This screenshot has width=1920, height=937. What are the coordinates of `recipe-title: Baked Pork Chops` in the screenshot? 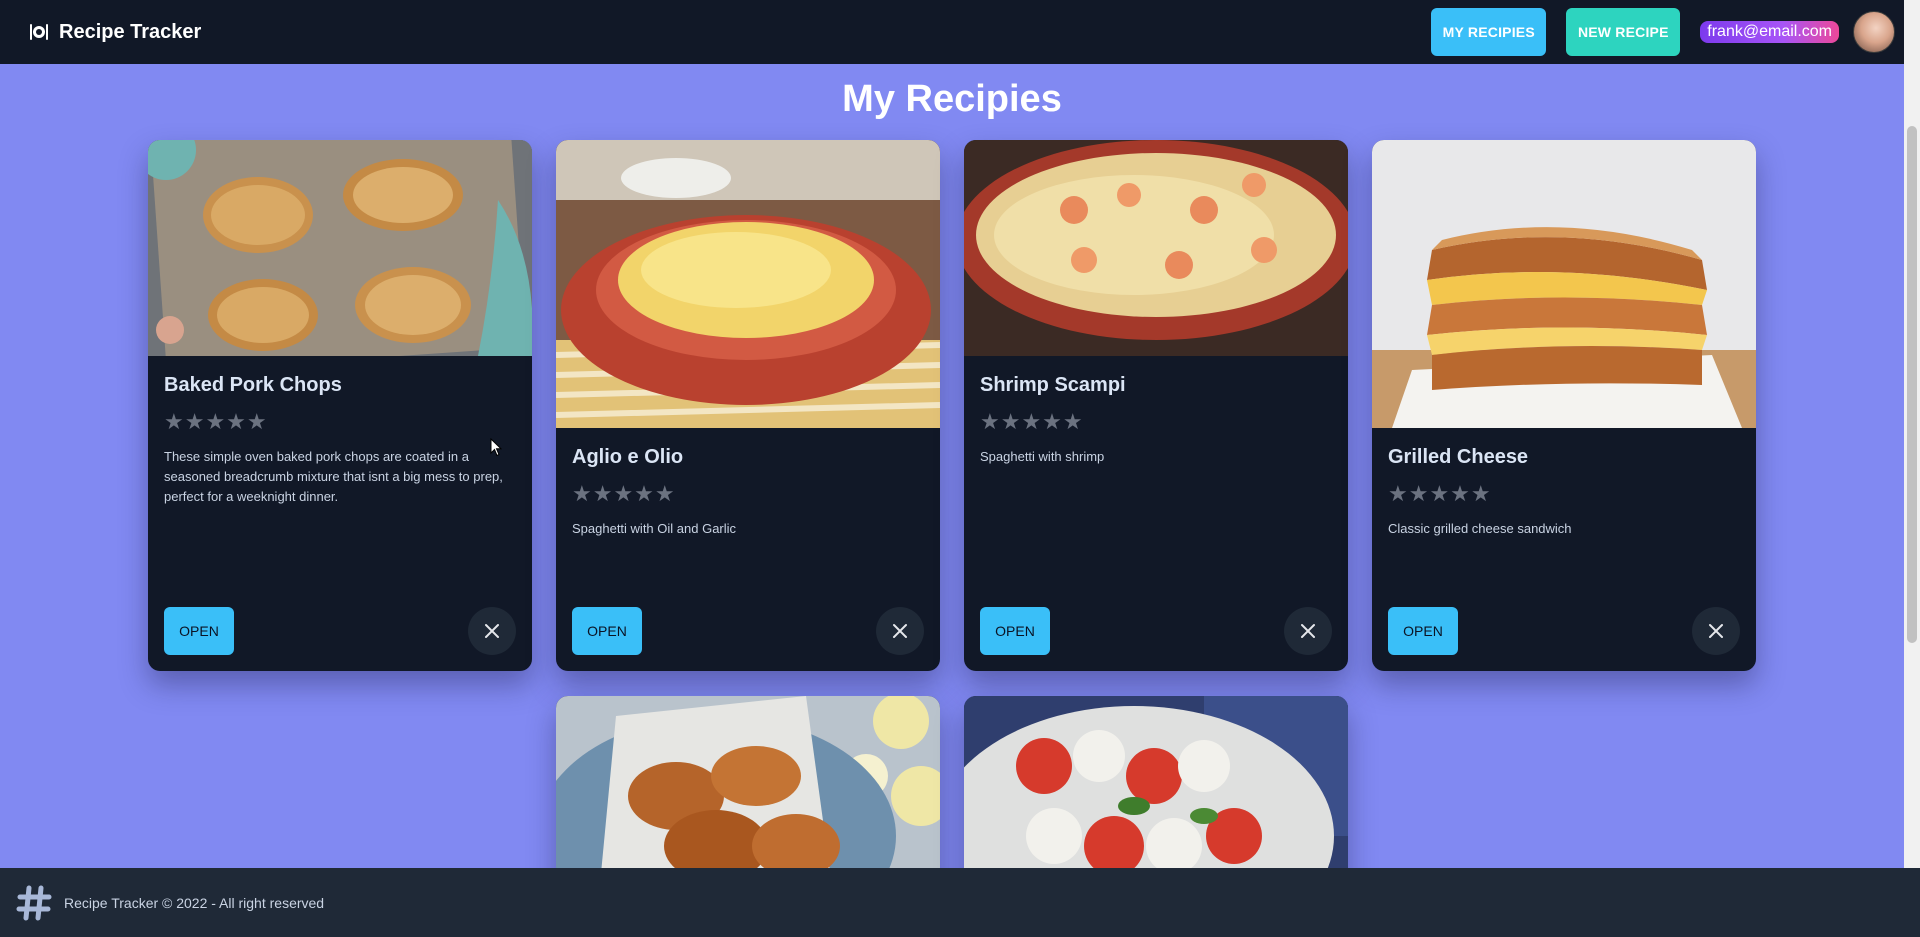 It's located at (253, 385).